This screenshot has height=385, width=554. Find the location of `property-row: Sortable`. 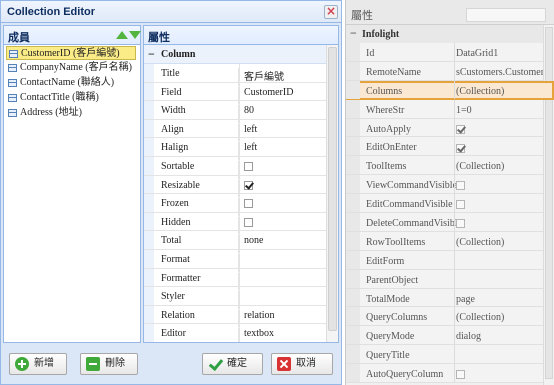

property-row: Sortable is located at coordinates (241, 167).